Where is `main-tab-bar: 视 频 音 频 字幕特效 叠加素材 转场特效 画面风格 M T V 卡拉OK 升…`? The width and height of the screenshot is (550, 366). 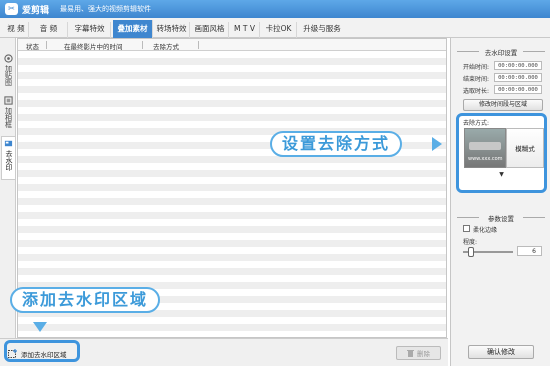 main-tab-bar: 视 频 音 频 字幕特效 叠加素材 转场特效 画面风格 M T V 卡拉OK 升… is located at coordinates (275, 28).